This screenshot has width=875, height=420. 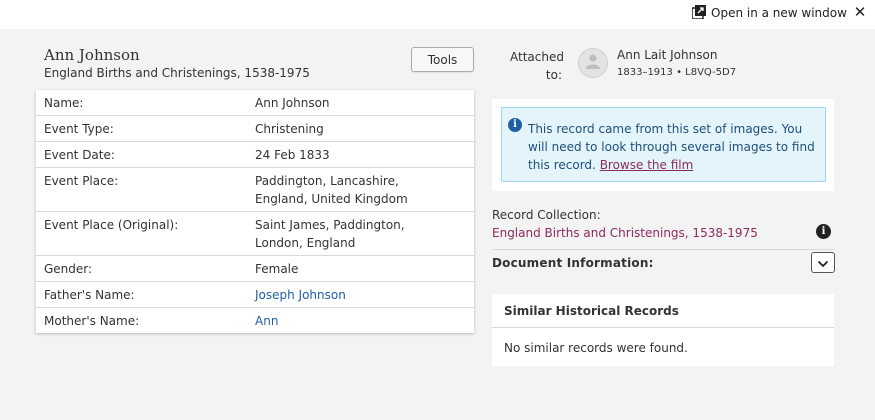 What do you see at coordinates (141, 294) in the screenshot?
I see `row-label: Father's Name:` at bounding box center [141, 294].